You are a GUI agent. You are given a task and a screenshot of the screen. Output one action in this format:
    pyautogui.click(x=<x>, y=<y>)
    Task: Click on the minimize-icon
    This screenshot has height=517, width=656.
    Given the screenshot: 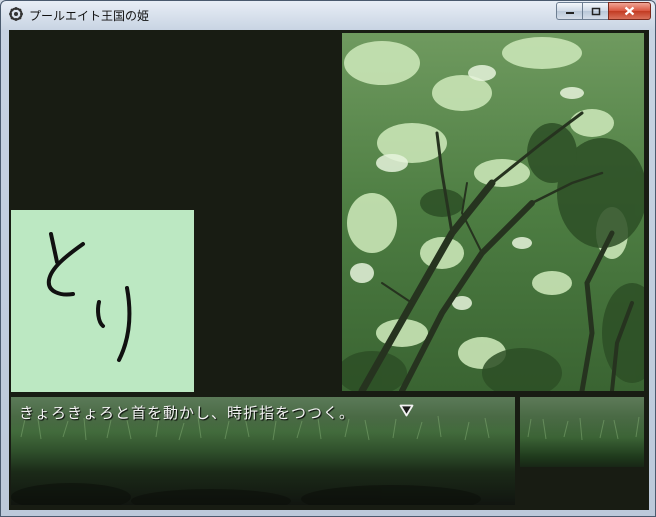 What is the action you would take?
    pyautogui.click(x=569, y=13)
    